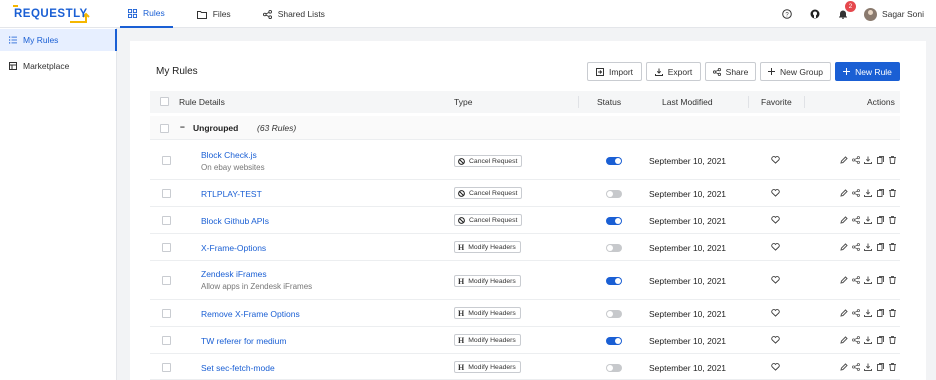 This screenshot has height=380, width=936. I want to click on sidebar-item-marketplace: Marketplace, so click(58, 66).